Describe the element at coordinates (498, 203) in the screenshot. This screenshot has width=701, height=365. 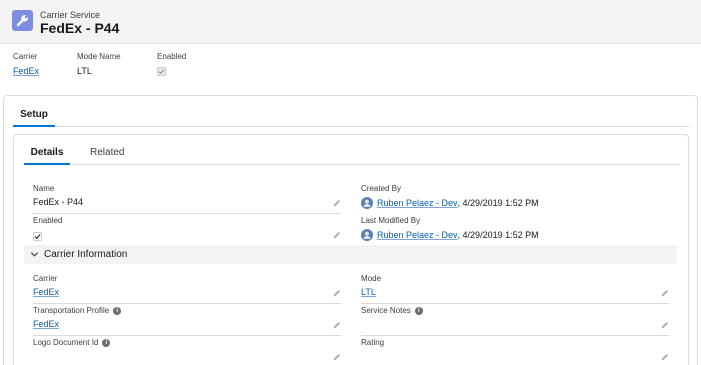
I see `created-by-date: , 4/29/2019 1:52 PM` at that location.